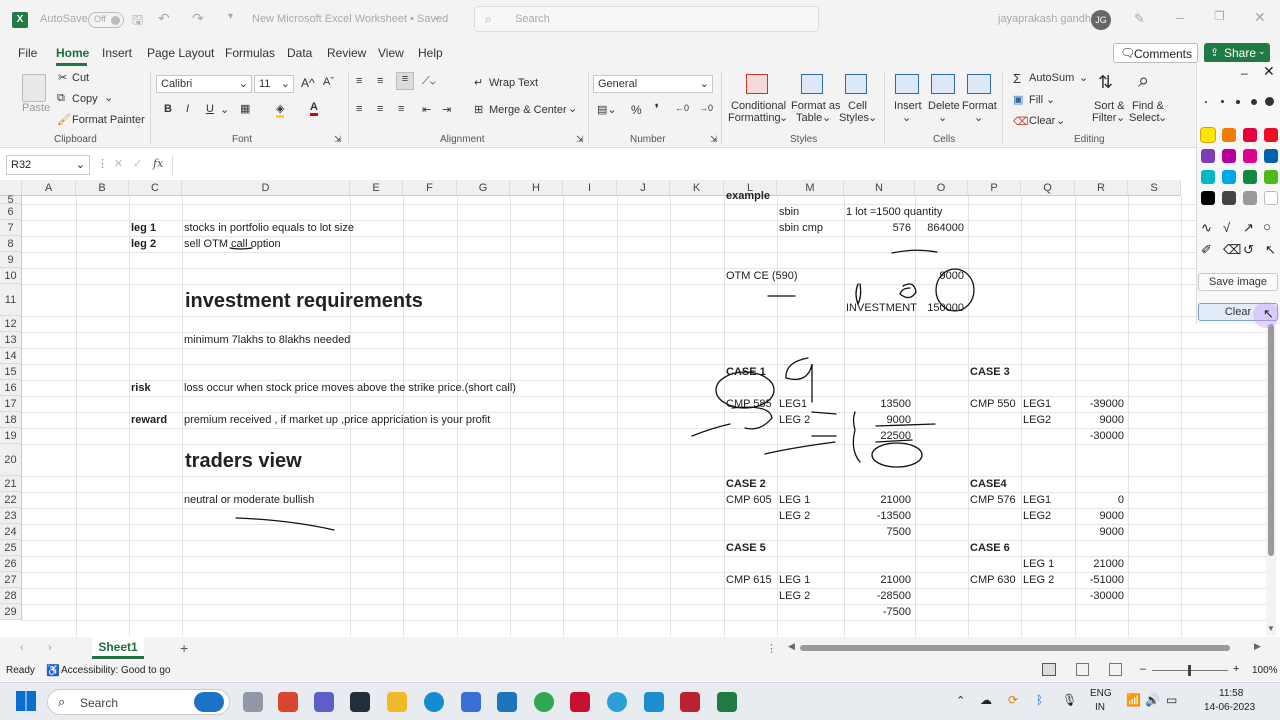 The width and height of the screenshot is (1280, 720). Describe the element at coordinates (118, 163) in the screenshot. I see `cancel-entry-icon: ✕` at that location.